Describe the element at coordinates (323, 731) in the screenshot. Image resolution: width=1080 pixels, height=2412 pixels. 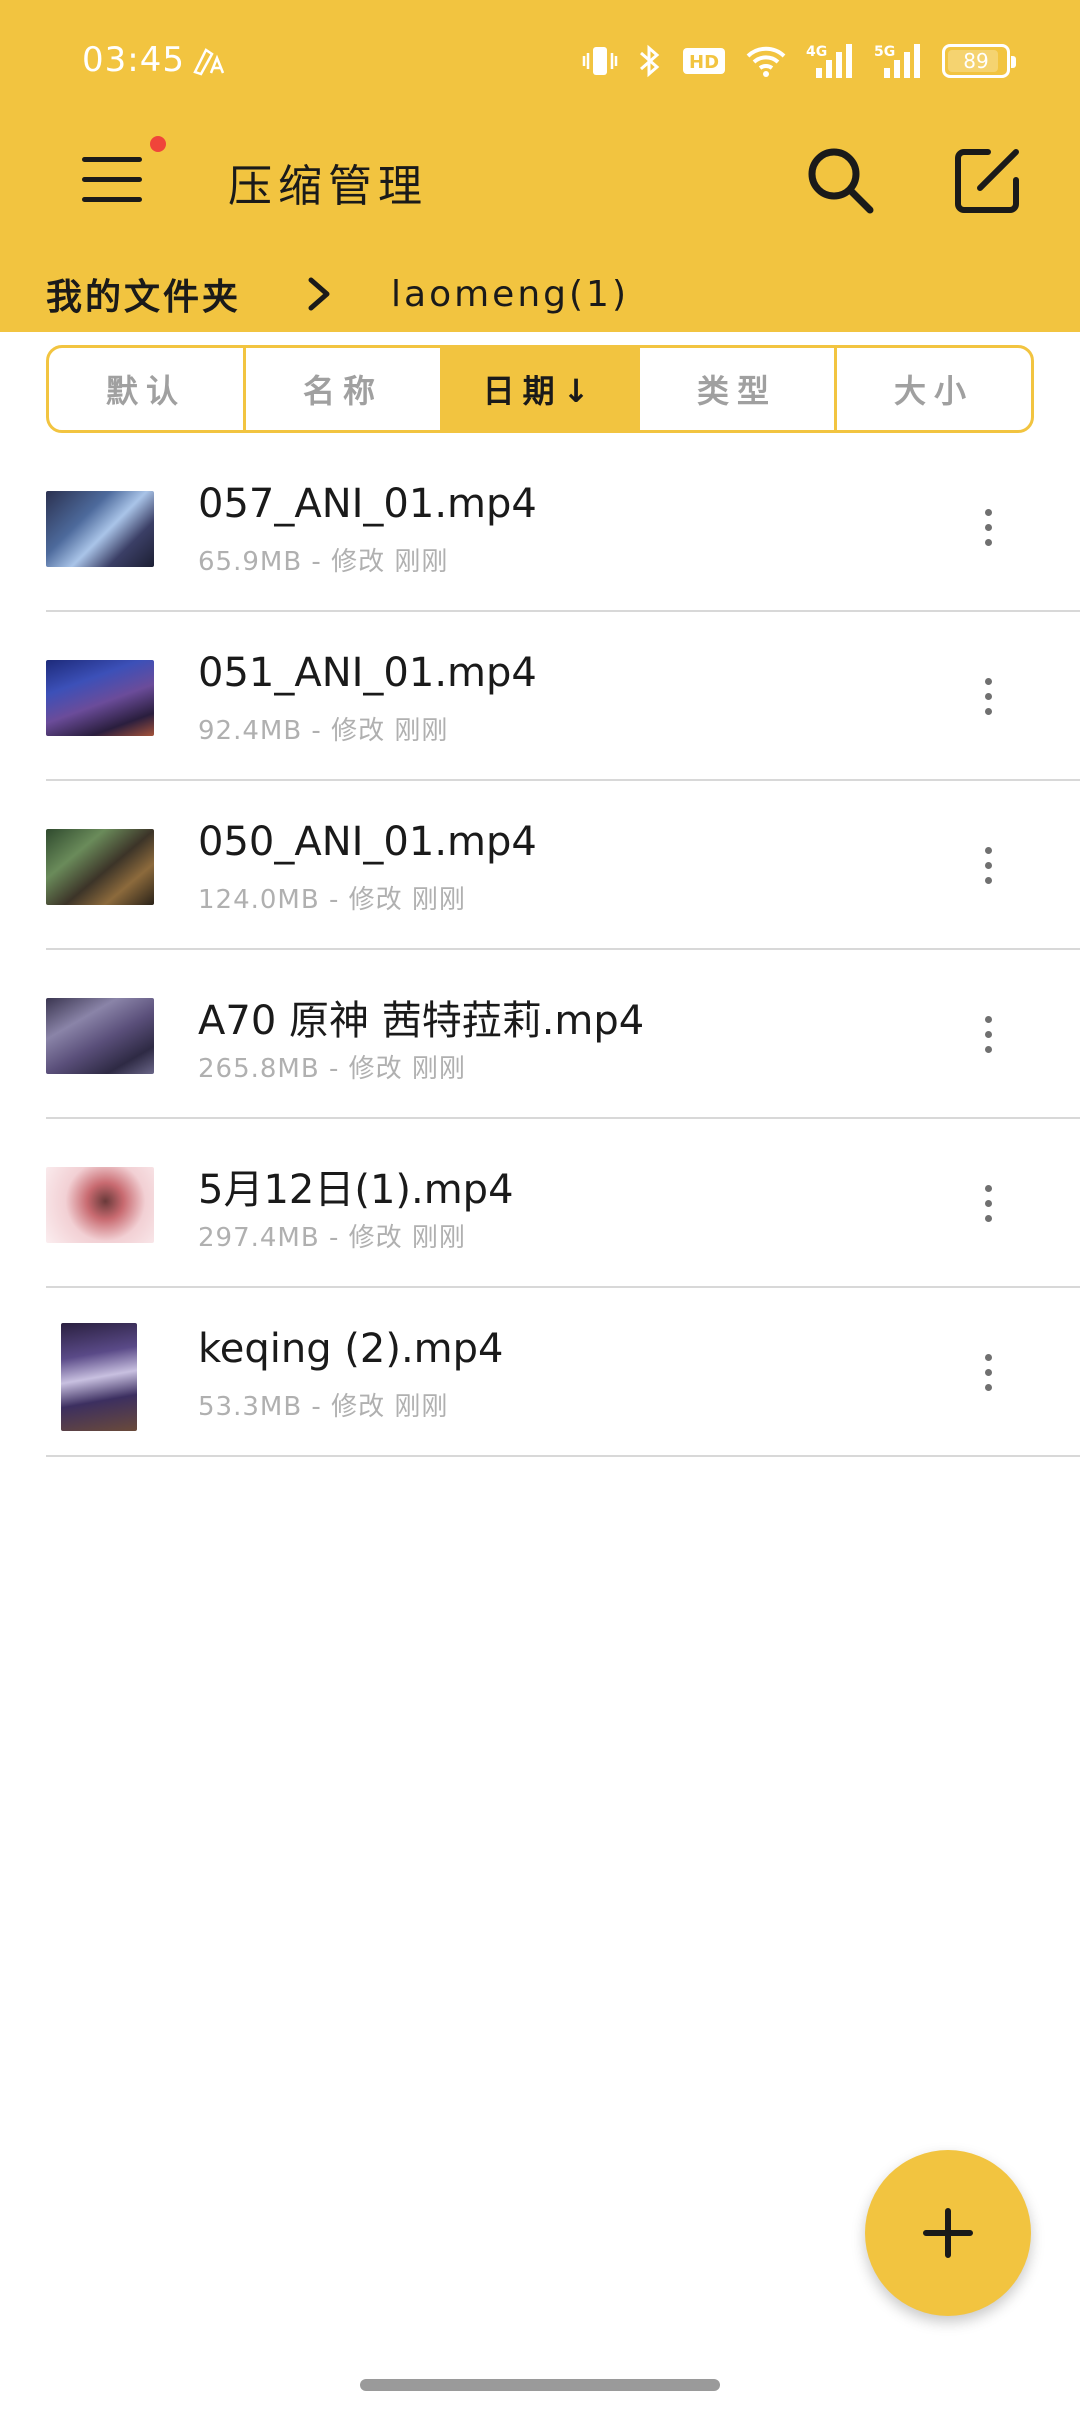
I see `file-meta: 92.4MB - 修改 刚刚` at that location.